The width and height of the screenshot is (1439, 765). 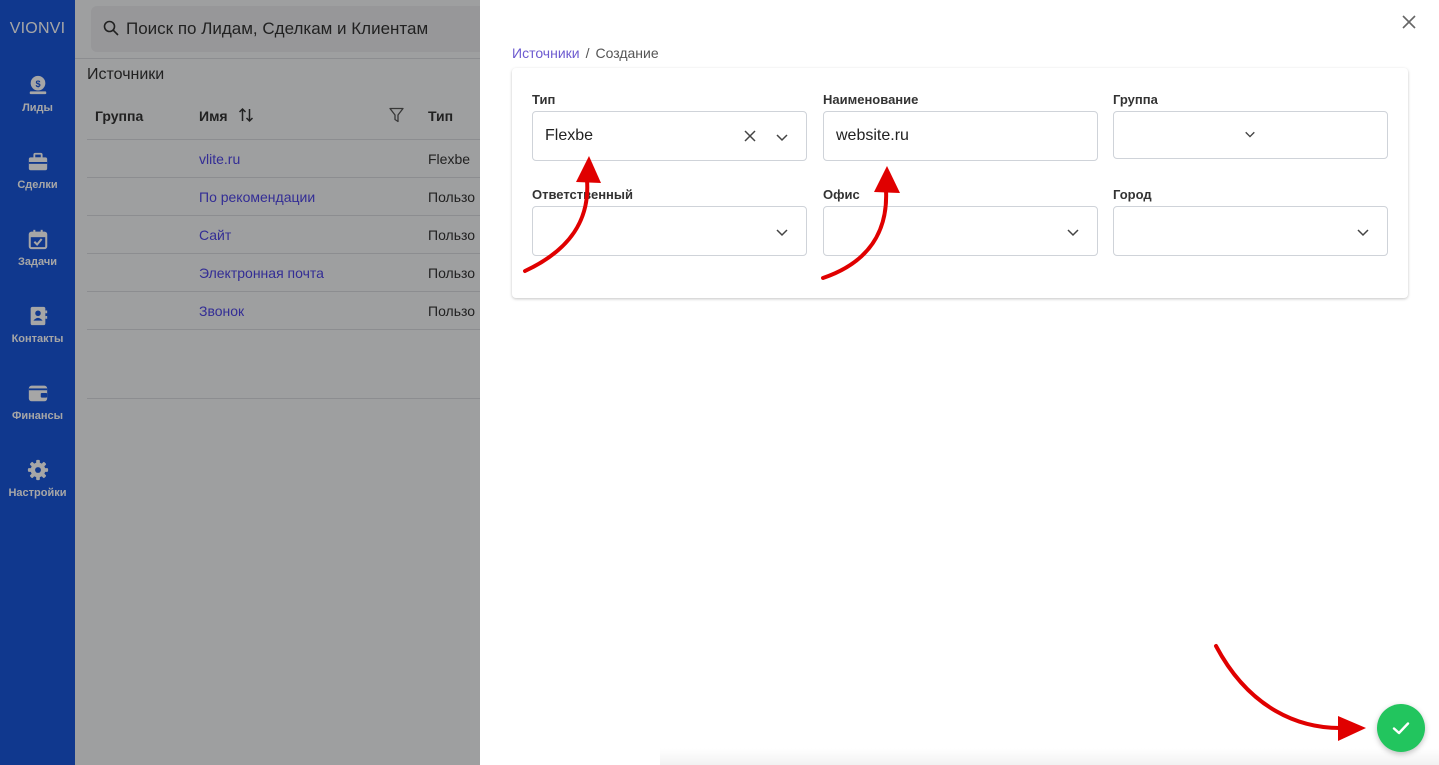 I want to click on breadcrumb: Источники / Создание, so click(x=585, y=53).